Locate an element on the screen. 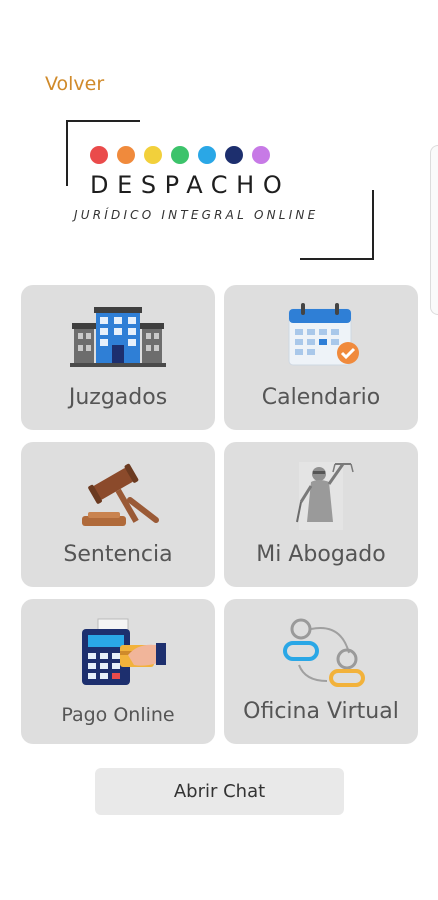  menu-tile-oficina-virtual: Oficina Virtual is located at coordinates (321, 671).